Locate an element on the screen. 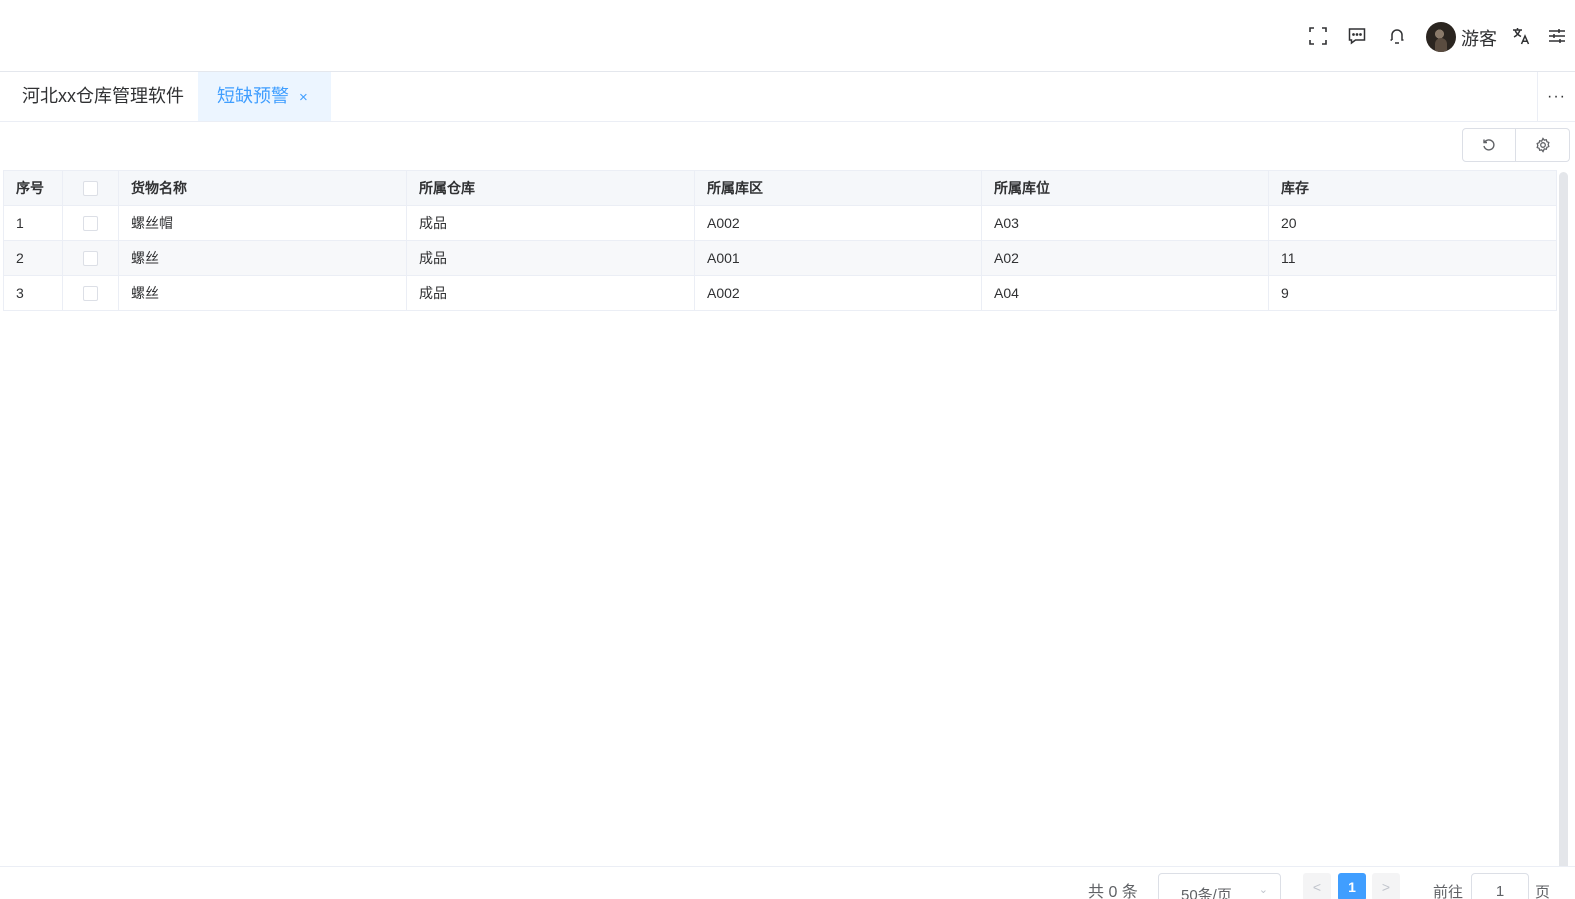  goto-suffix: 页 is located at coordinates (1543, 891).